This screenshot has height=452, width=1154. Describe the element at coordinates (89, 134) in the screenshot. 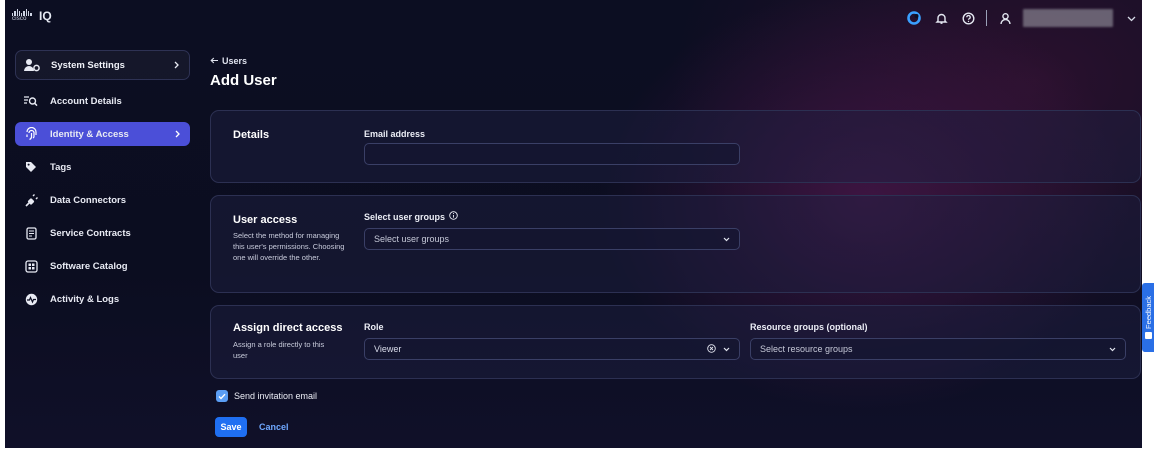

I see `sidebar-item-label: Identity & Access` at that location.